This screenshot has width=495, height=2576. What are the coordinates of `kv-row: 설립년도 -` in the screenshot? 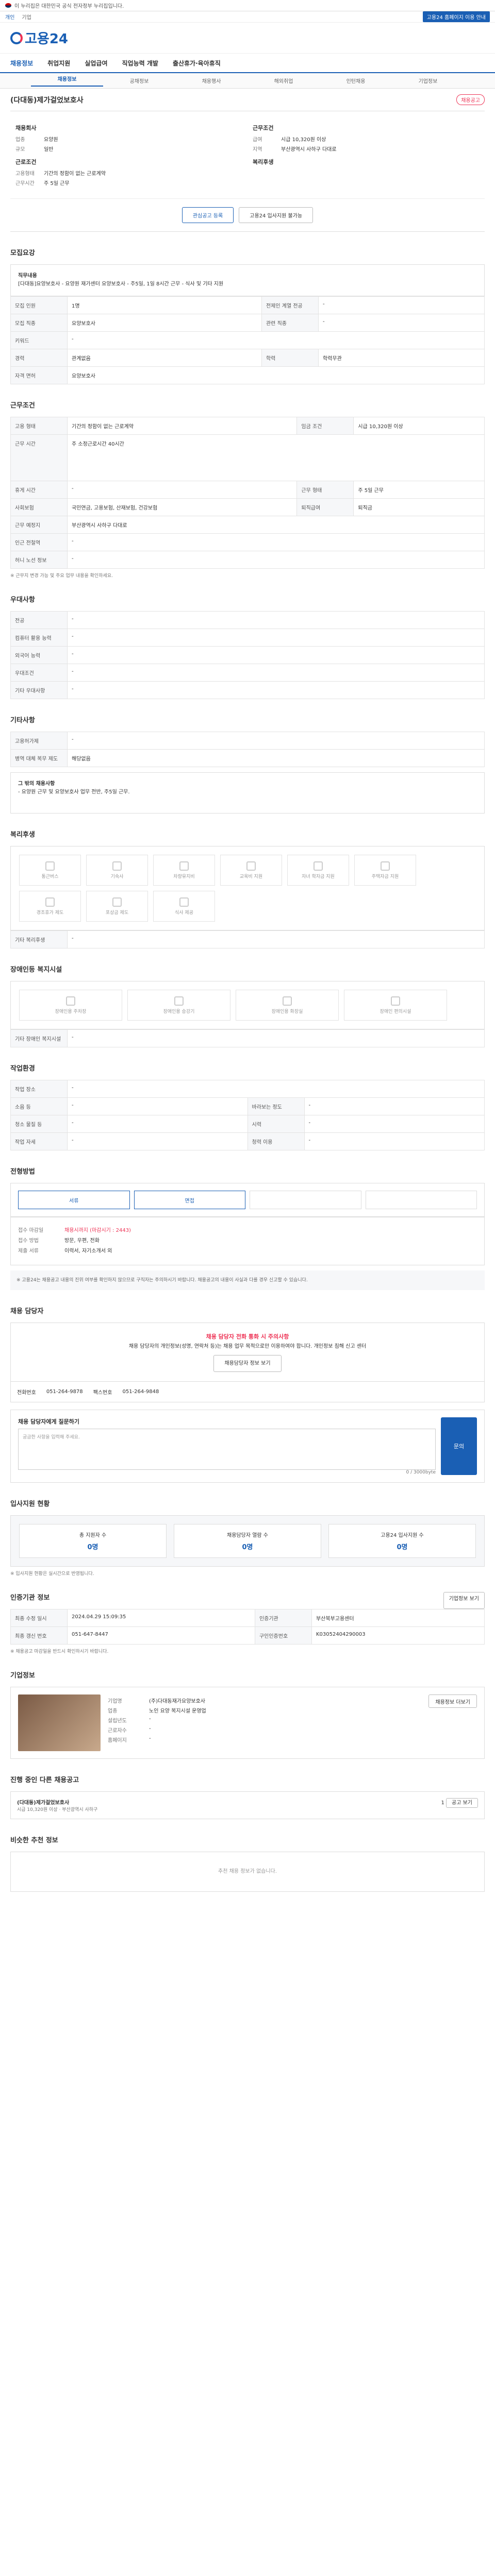 It's located at (264, 1720).